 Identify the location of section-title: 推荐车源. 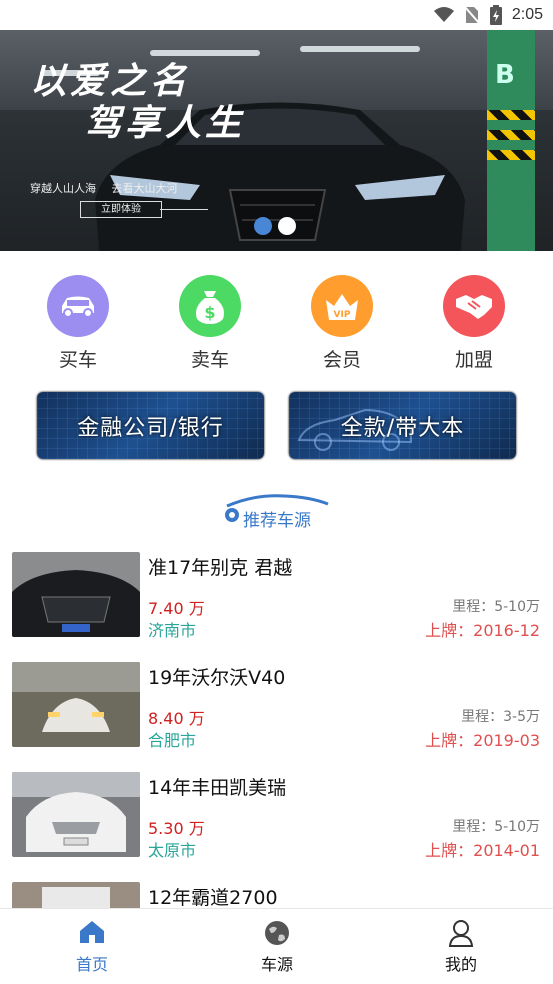
(277, 521).